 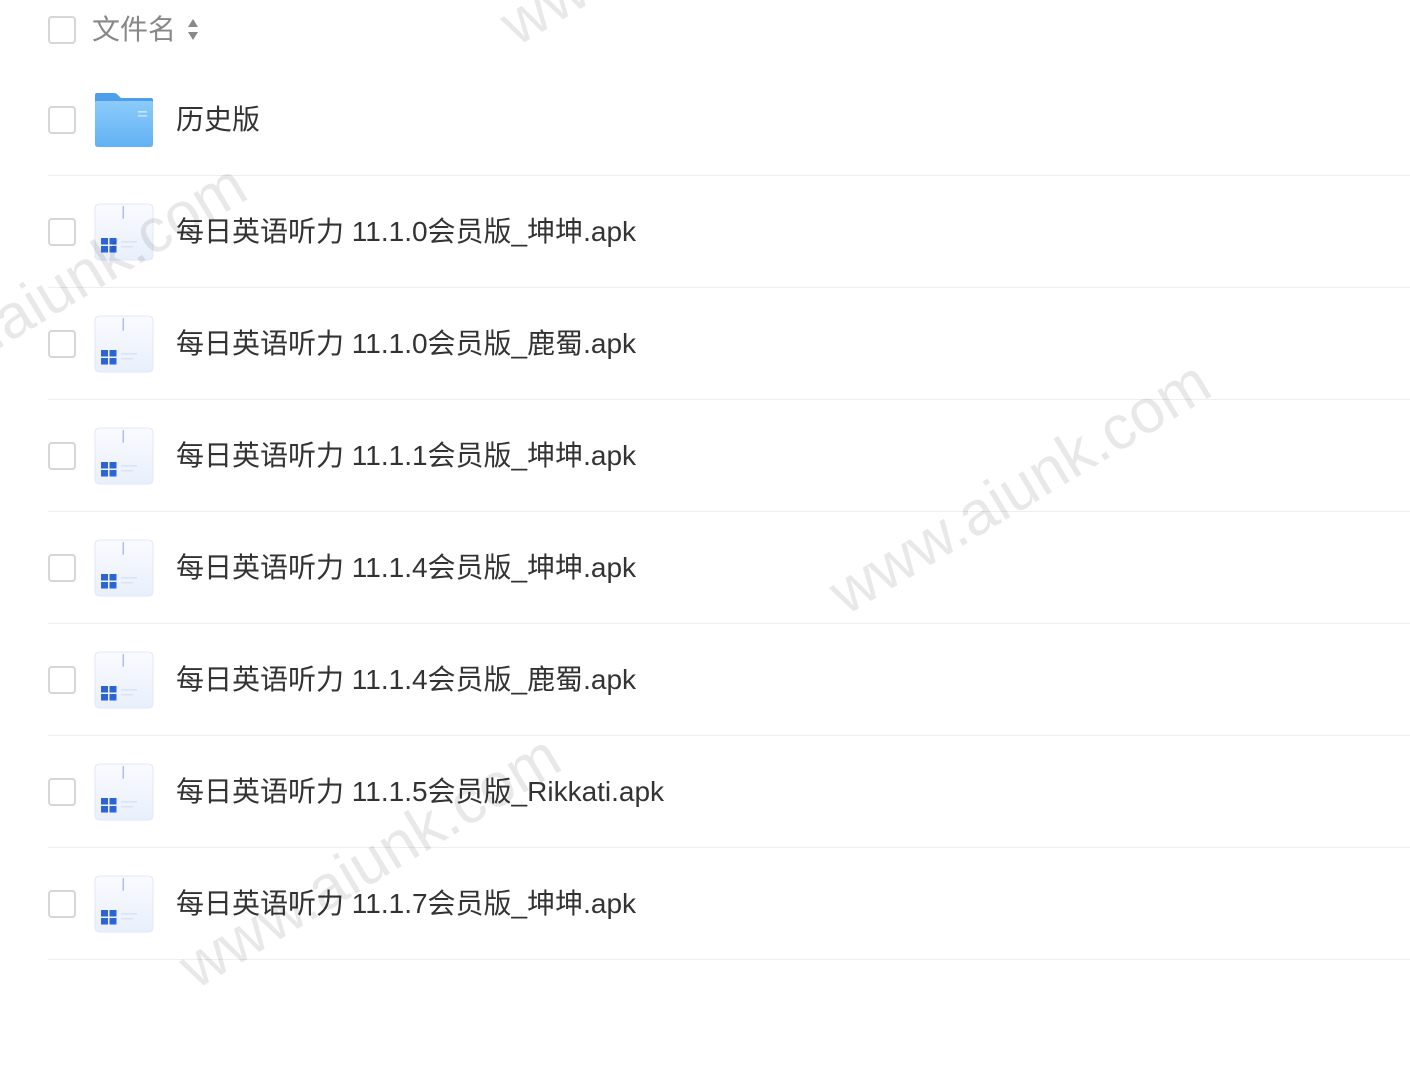 I want to click on list-item: 每日英语听力 11.1.0会员版_鹿蜀.apk, so click(x=729, y=344).